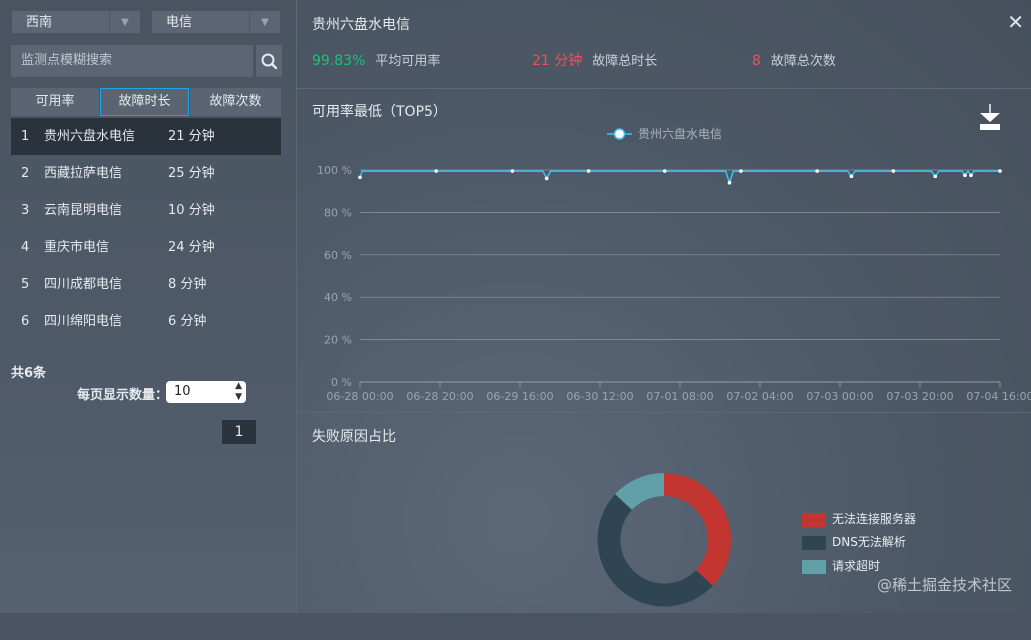 This screenshot has height=640, width=1031. Describe the element at coordinates (25, 321) in the screenshot. I see `rank: 6` at that location.